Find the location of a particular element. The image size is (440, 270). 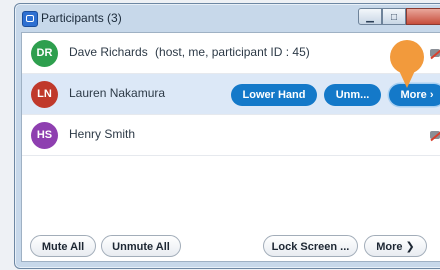

maximize-button: □ is located at coordinates (394, 16).